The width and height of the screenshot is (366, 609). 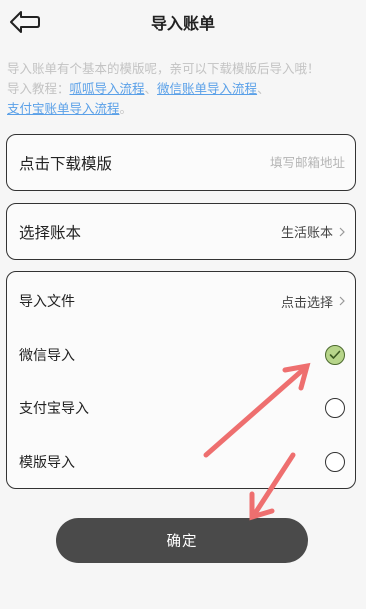 I want to click on ledger-select-card: 选择账本 生活账本, so click(x=181, y=231).